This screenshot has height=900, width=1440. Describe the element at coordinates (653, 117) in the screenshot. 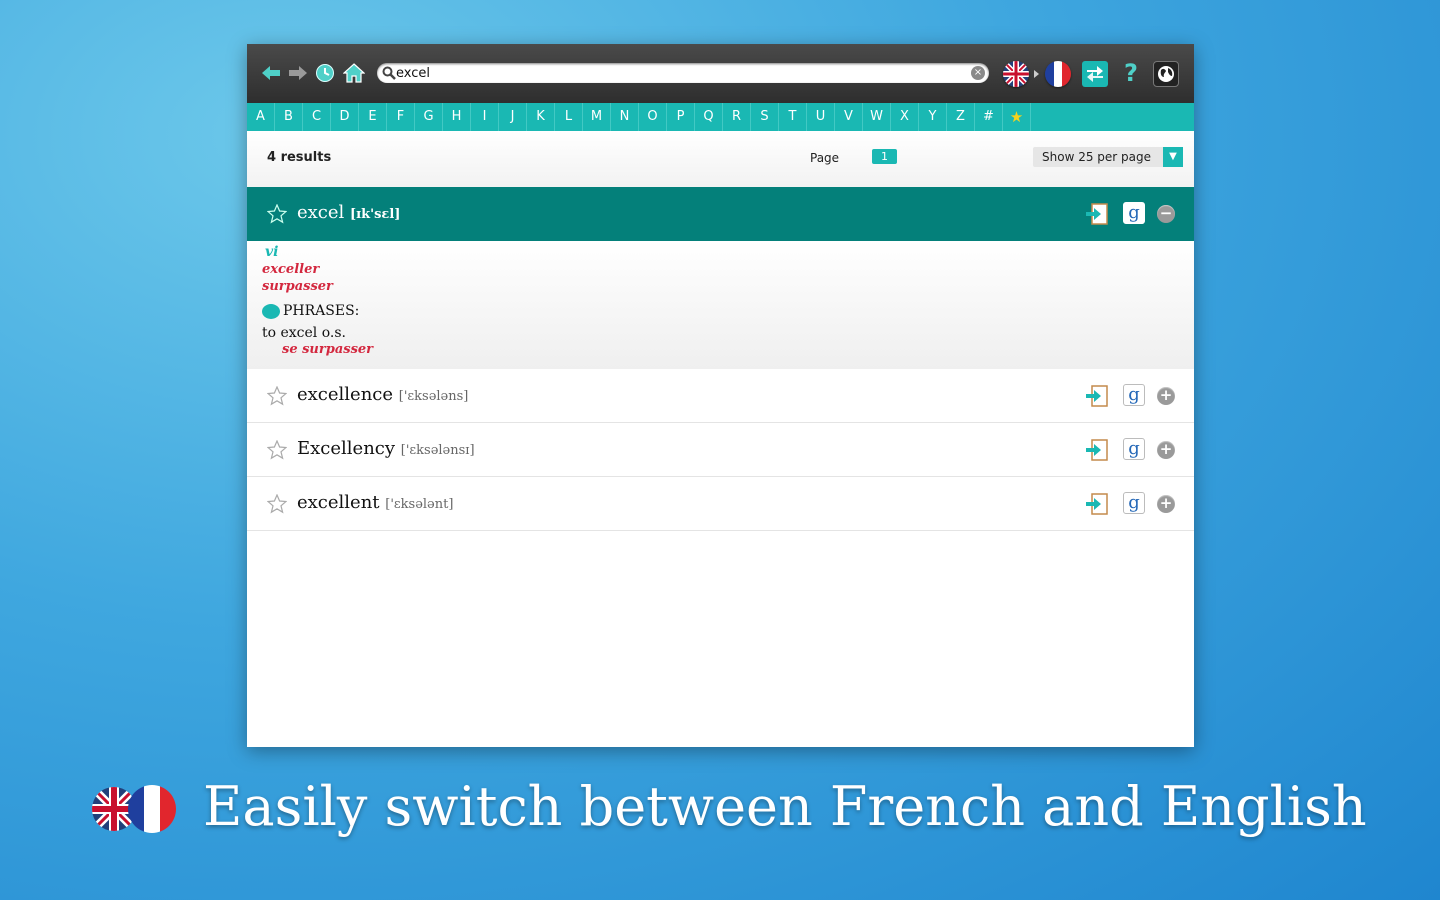

I see `letter-o: O` at that location.